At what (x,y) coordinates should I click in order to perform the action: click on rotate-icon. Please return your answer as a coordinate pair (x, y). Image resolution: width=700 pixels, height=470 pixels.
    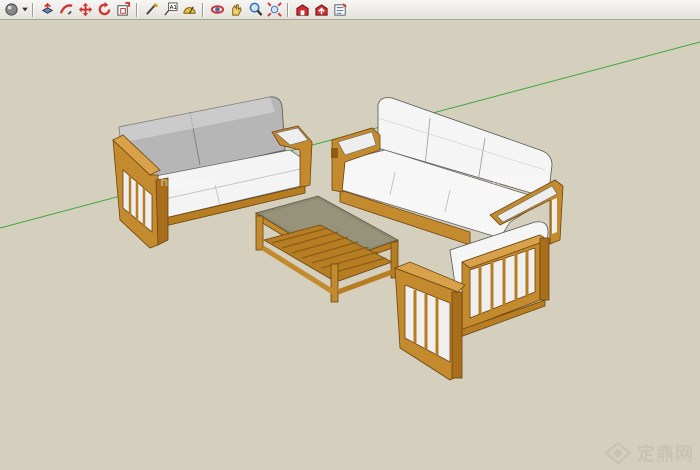
    Looking at the image, I should click on (104, 9).